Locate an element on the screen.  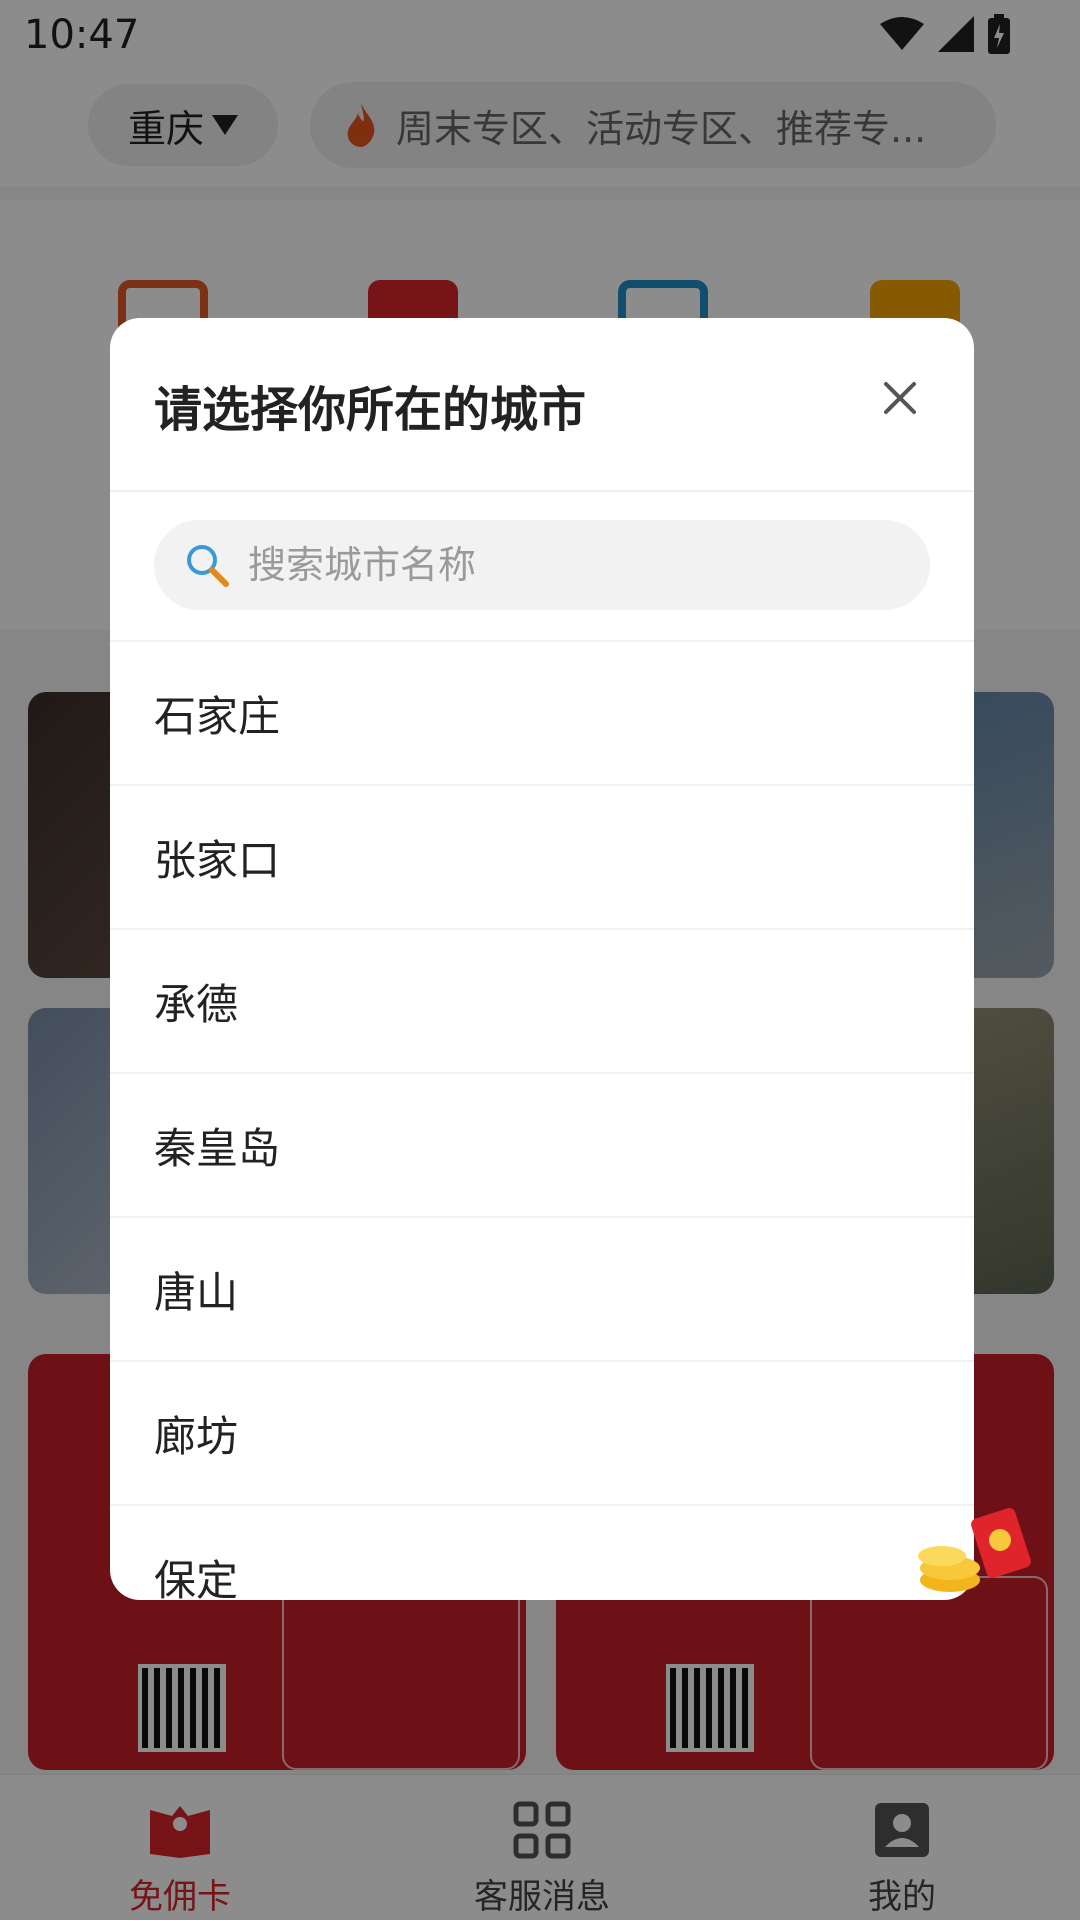
search-icon is located at coordinates (208, 566).